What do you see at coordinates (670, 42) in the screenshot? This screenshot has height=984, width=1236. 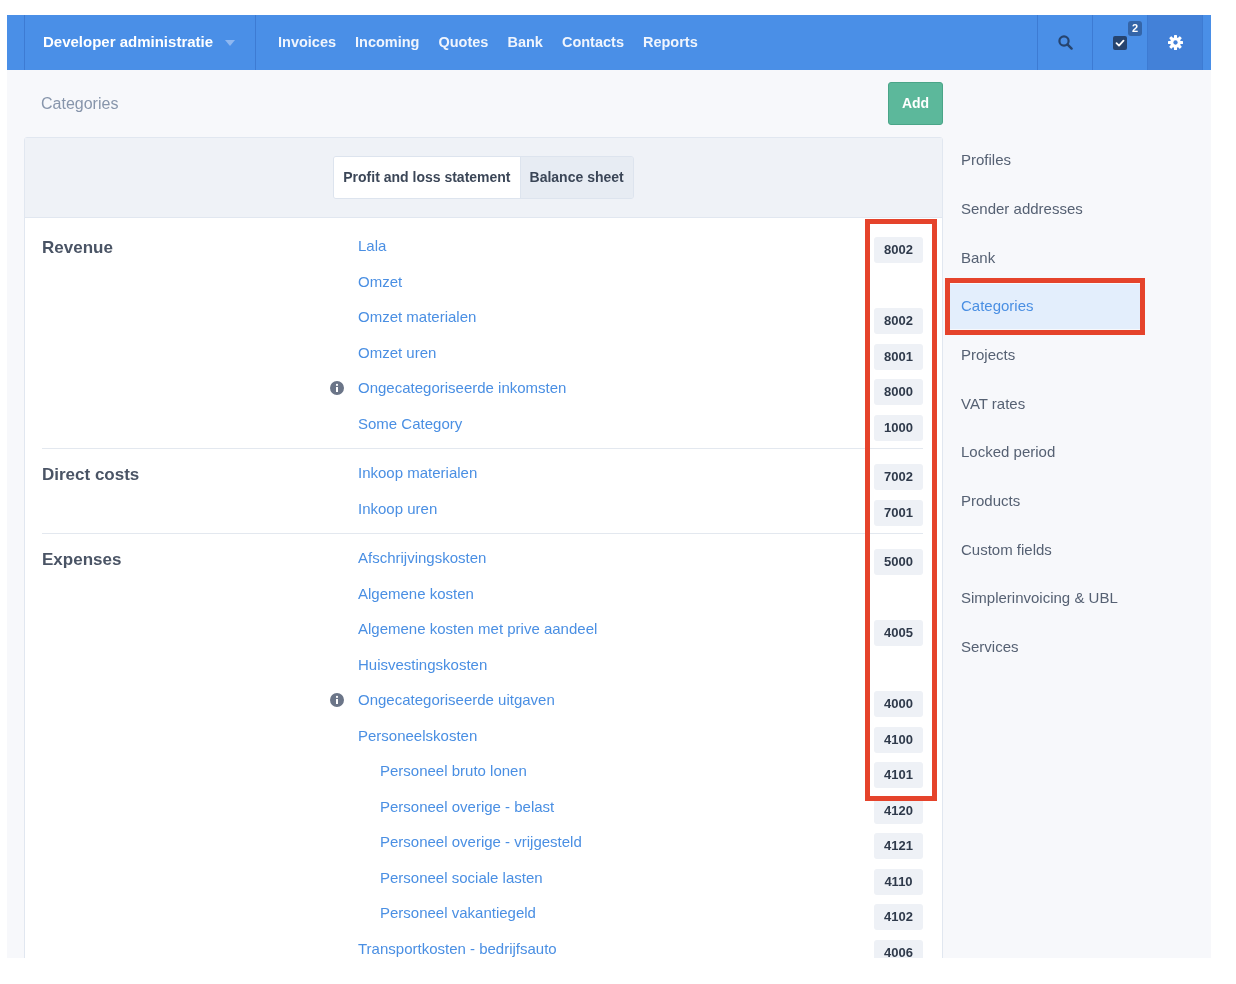 I see `nav-link: Reports` at bounding box center [670, 42].